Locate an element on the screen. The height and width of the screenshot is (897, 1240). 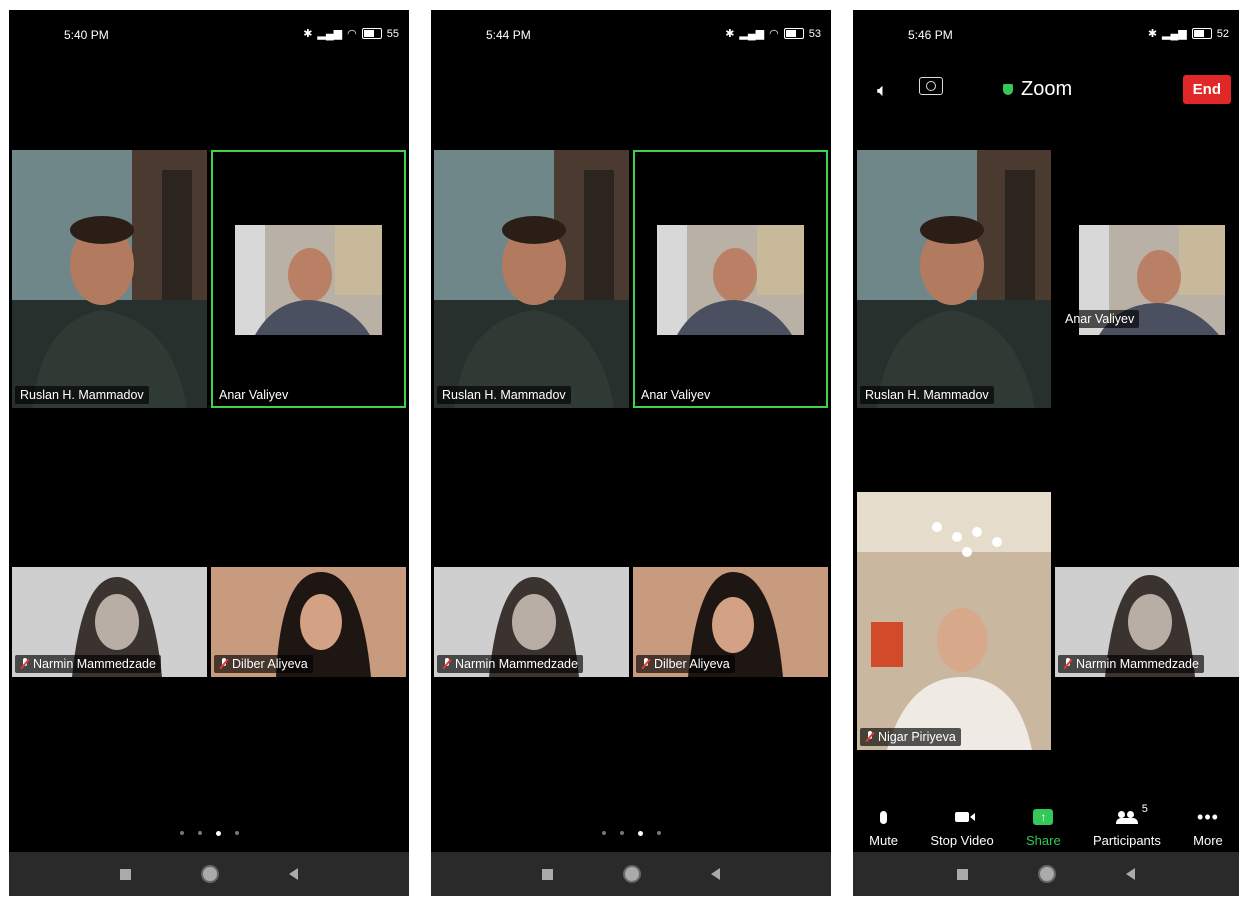
end-meeting-button: End is located at coordinates (1206, 89).